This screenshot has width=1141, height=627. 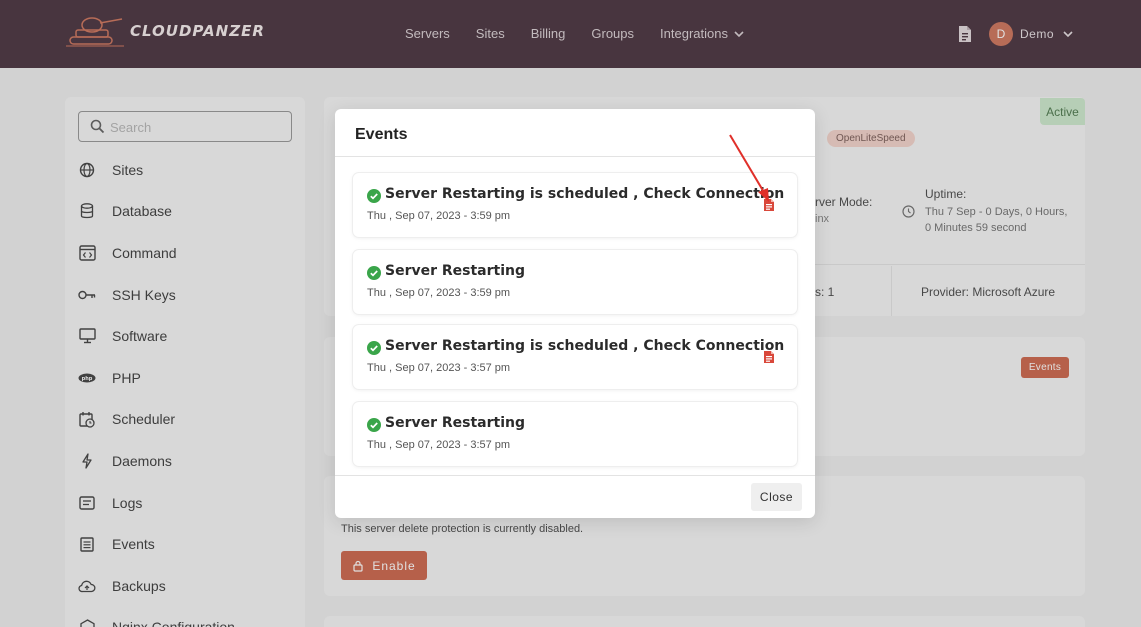 I want to click on modal-title: Events, so click(x=381, y=134).